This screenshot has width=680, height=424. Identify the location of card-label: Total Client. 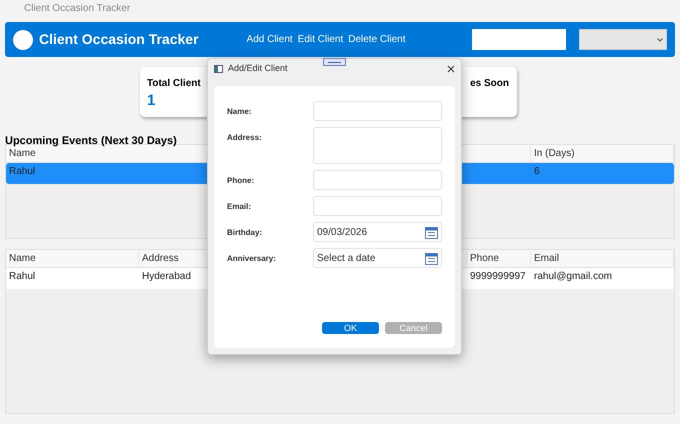
(174, 84).